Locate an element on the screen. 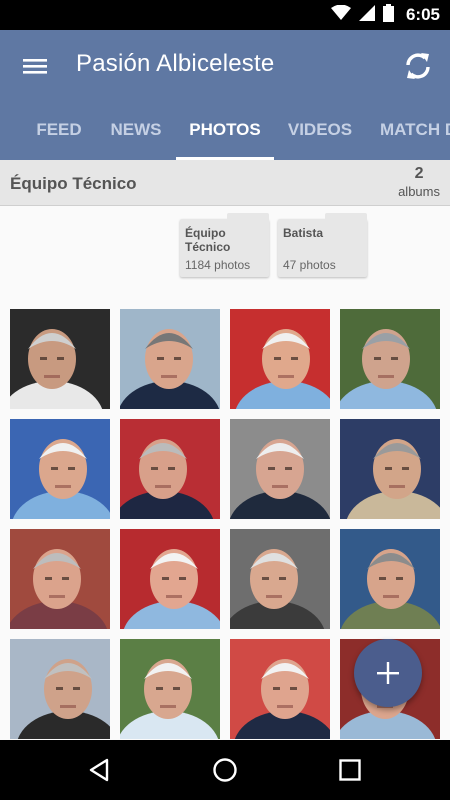  menu-button is located at coordinates (35, 66).